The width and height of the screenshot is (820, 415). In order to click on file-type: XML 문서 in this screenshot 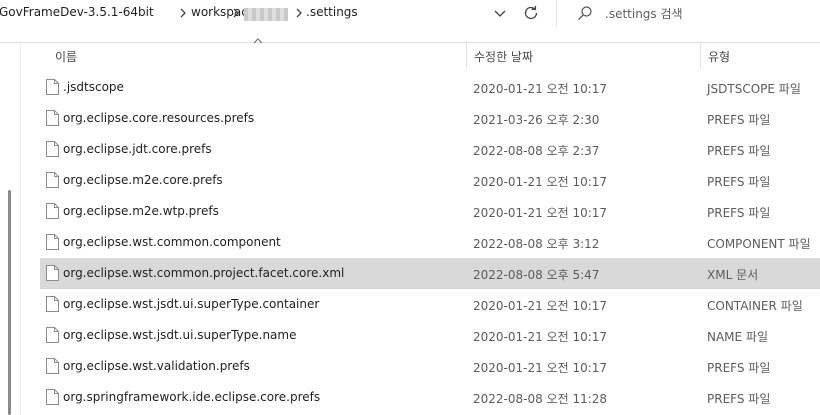, I will do `click(733, 275)`.